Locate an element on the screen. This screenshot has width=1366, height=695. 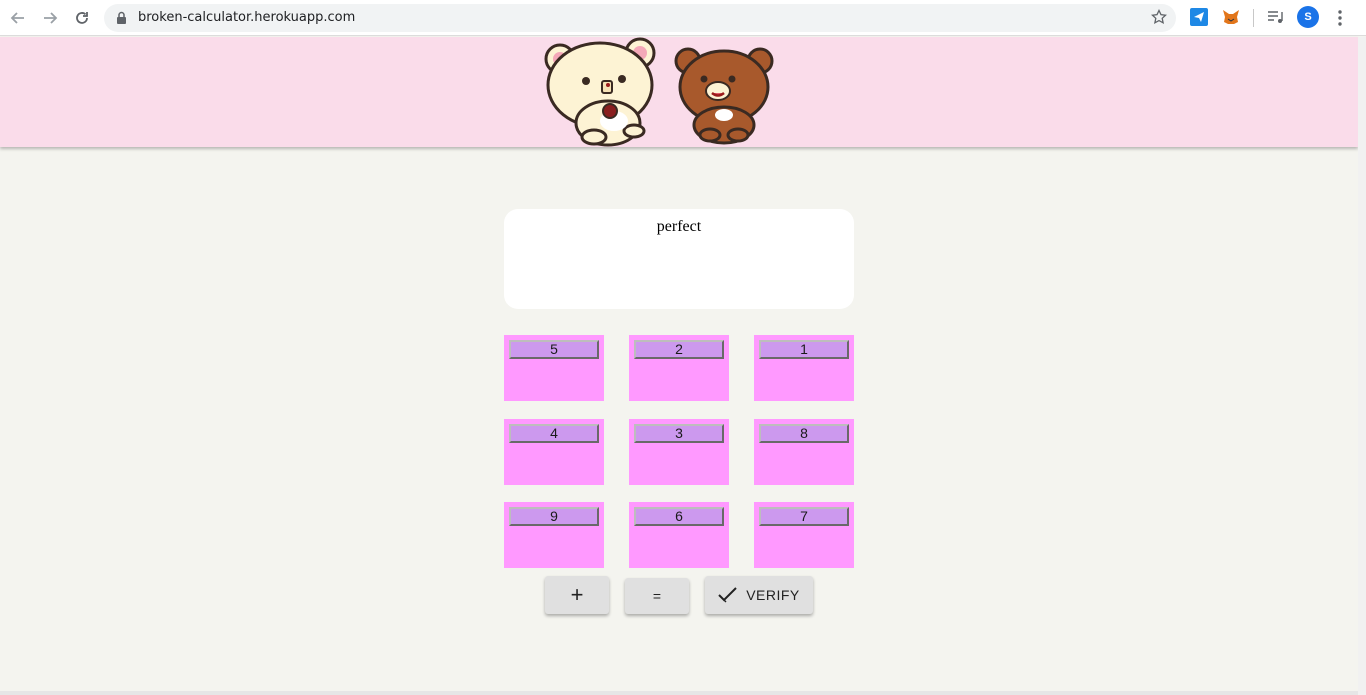
keypad-tile: 9 is located at coordinates (554, 535).